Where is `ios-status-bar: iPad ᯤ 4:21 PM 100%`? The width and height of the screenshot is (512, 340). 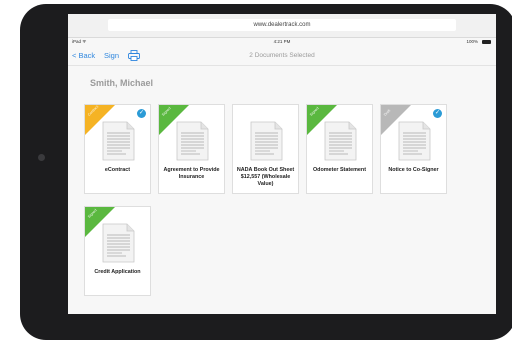
ios-status-bar: iPad ᯤ 4:21 PM 100% is located at coordinates (282, 41).